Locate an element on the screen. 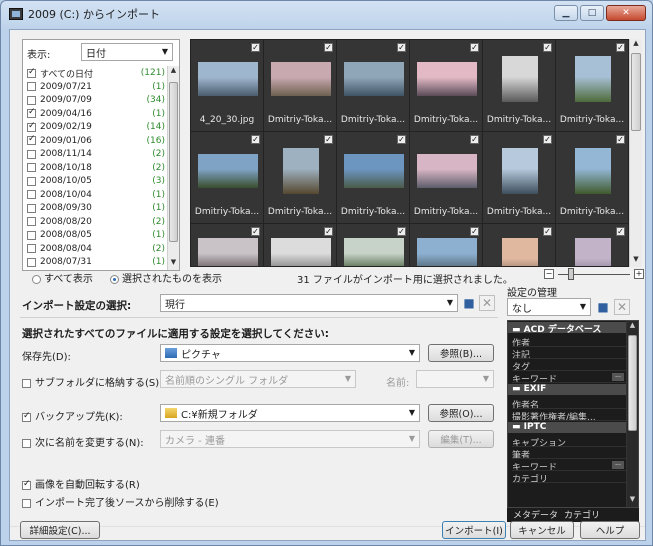  metadata-field: タグ is located at coordinates (569, 365).